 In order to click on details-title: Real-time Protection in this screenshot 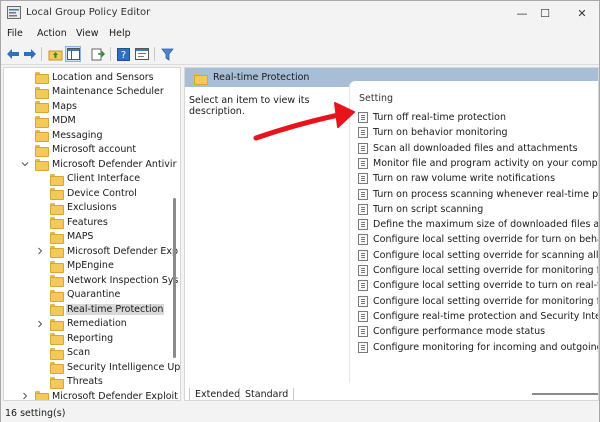, I will do `click(261, 77)`.